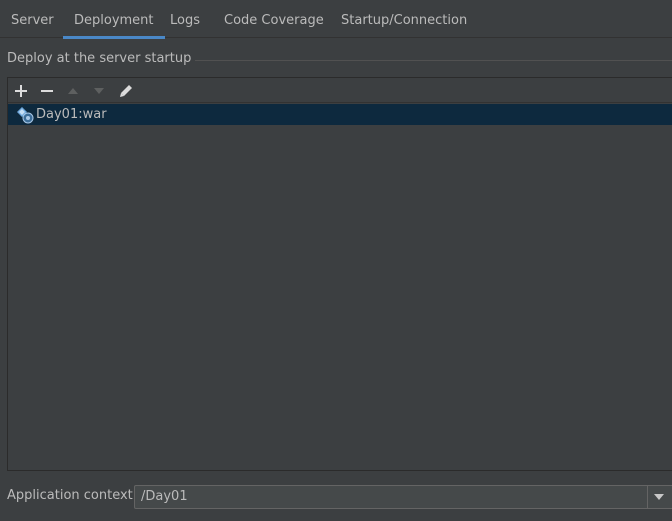 This screenshot has width=672, height=521. What do you see at coordinates (32, 19) in the screenshot?
I see `tab-server: Server` at bounding box center [32, 19].